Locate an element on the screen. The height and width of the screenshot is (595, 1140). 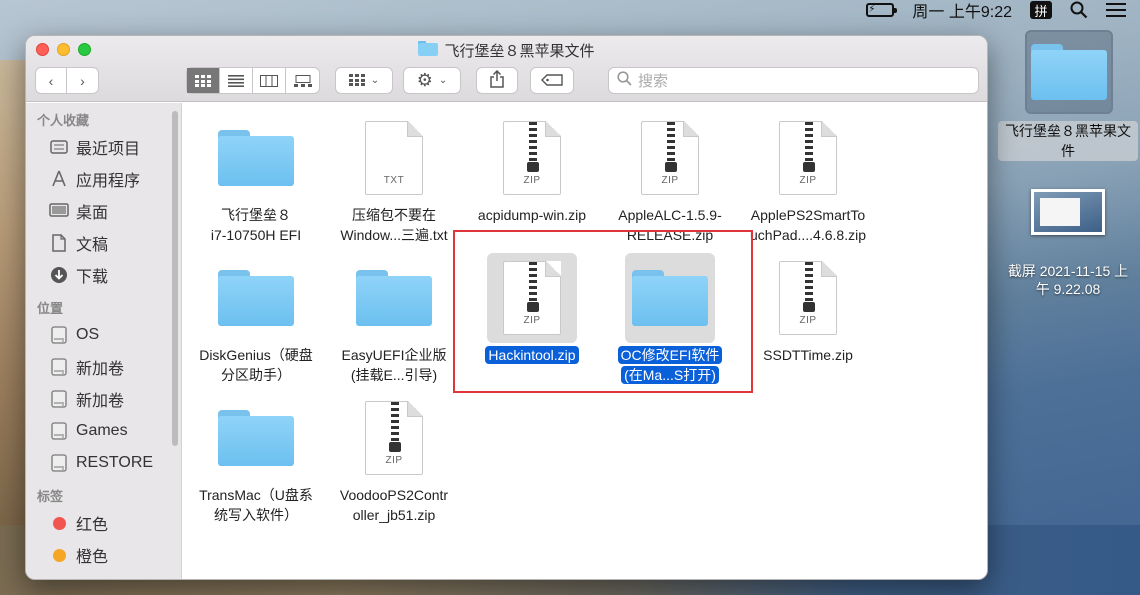
share-icon is located at coordinates (497, 80).